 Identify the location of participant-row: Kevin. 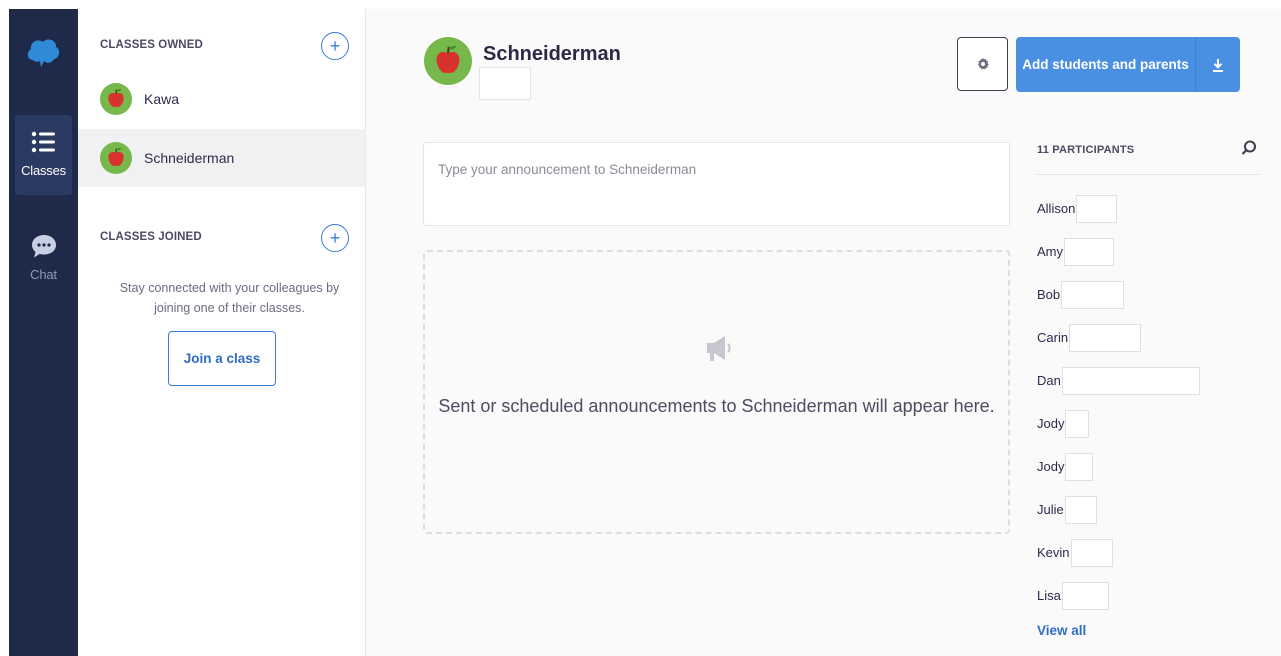
(1152, 560).